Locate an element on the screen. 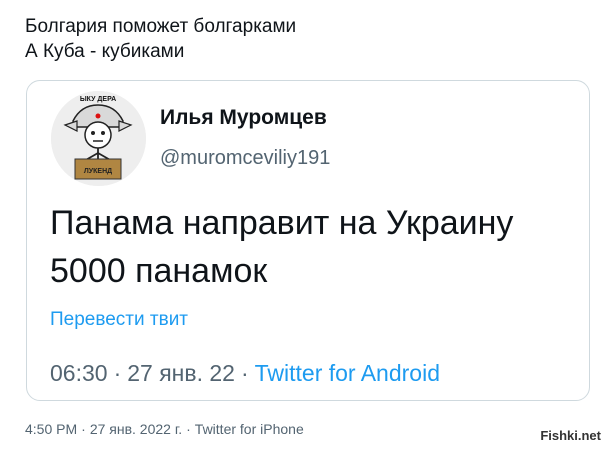 The height and width of the screenshot is (450, 607). avatar-caption-top: ЫКУ ДЕРА is located at coordinates (98, 99).